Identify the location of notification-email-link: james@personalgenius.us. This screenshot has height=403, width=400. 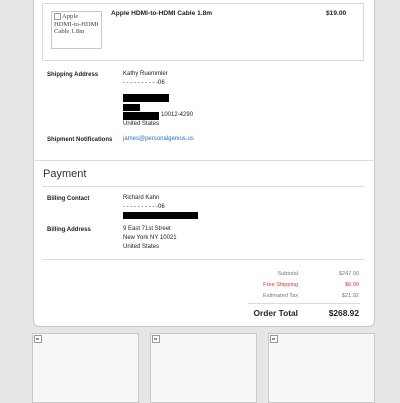
(158, 139).